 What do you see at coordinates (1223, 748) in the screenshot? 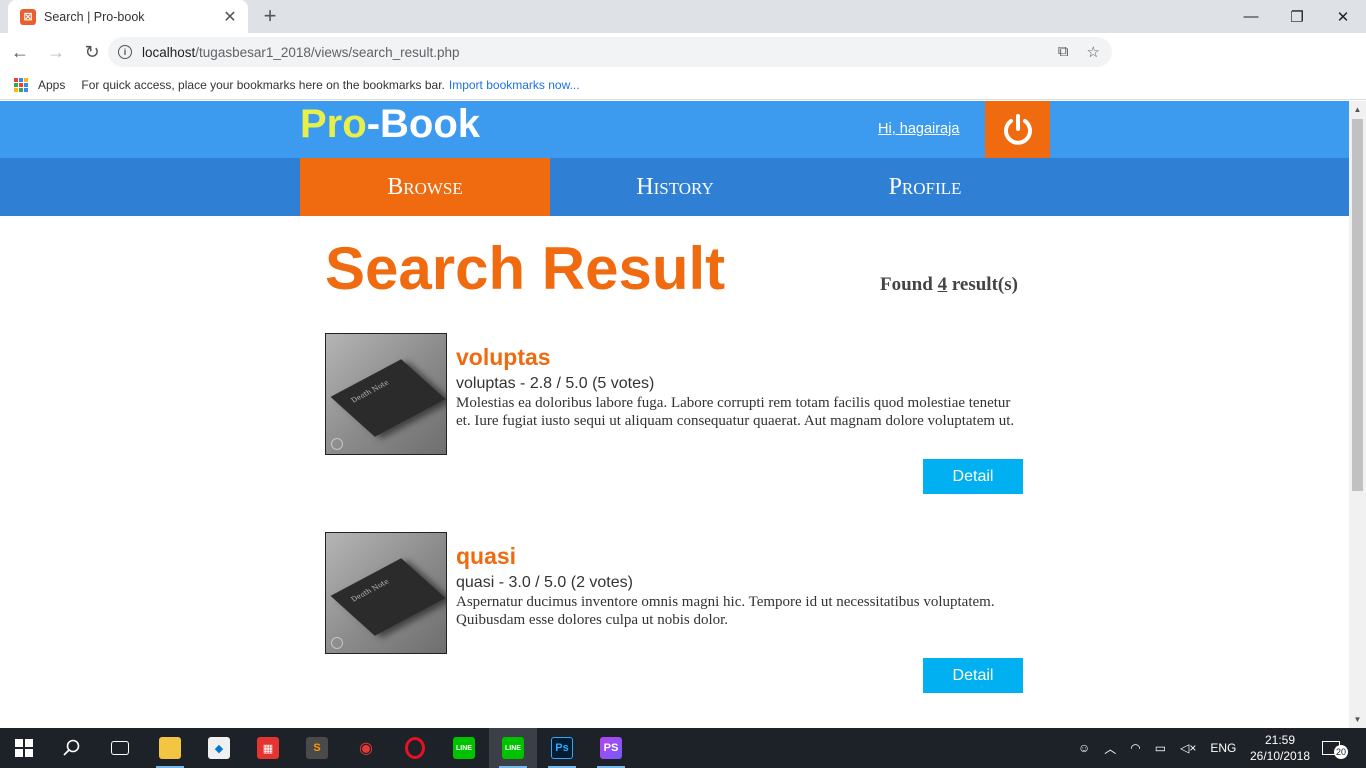
I see `input-language: ENG` at bounding box center [1223, 748].